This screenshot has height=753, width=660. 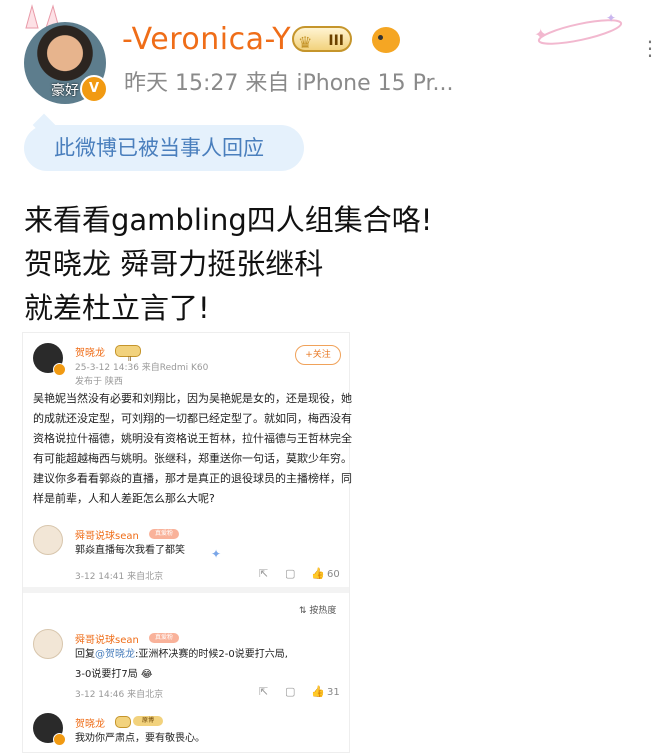 I want to click on reply-text-line2: 3-0说要打7局, so click(x=106, y=674).